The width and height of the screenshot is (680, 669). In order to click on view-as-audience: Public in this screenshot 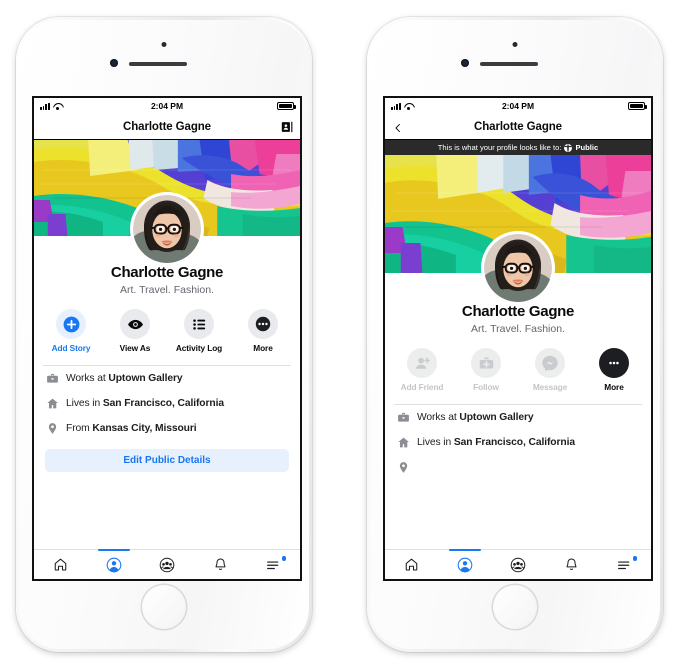, I will do `click(587, 147)`.